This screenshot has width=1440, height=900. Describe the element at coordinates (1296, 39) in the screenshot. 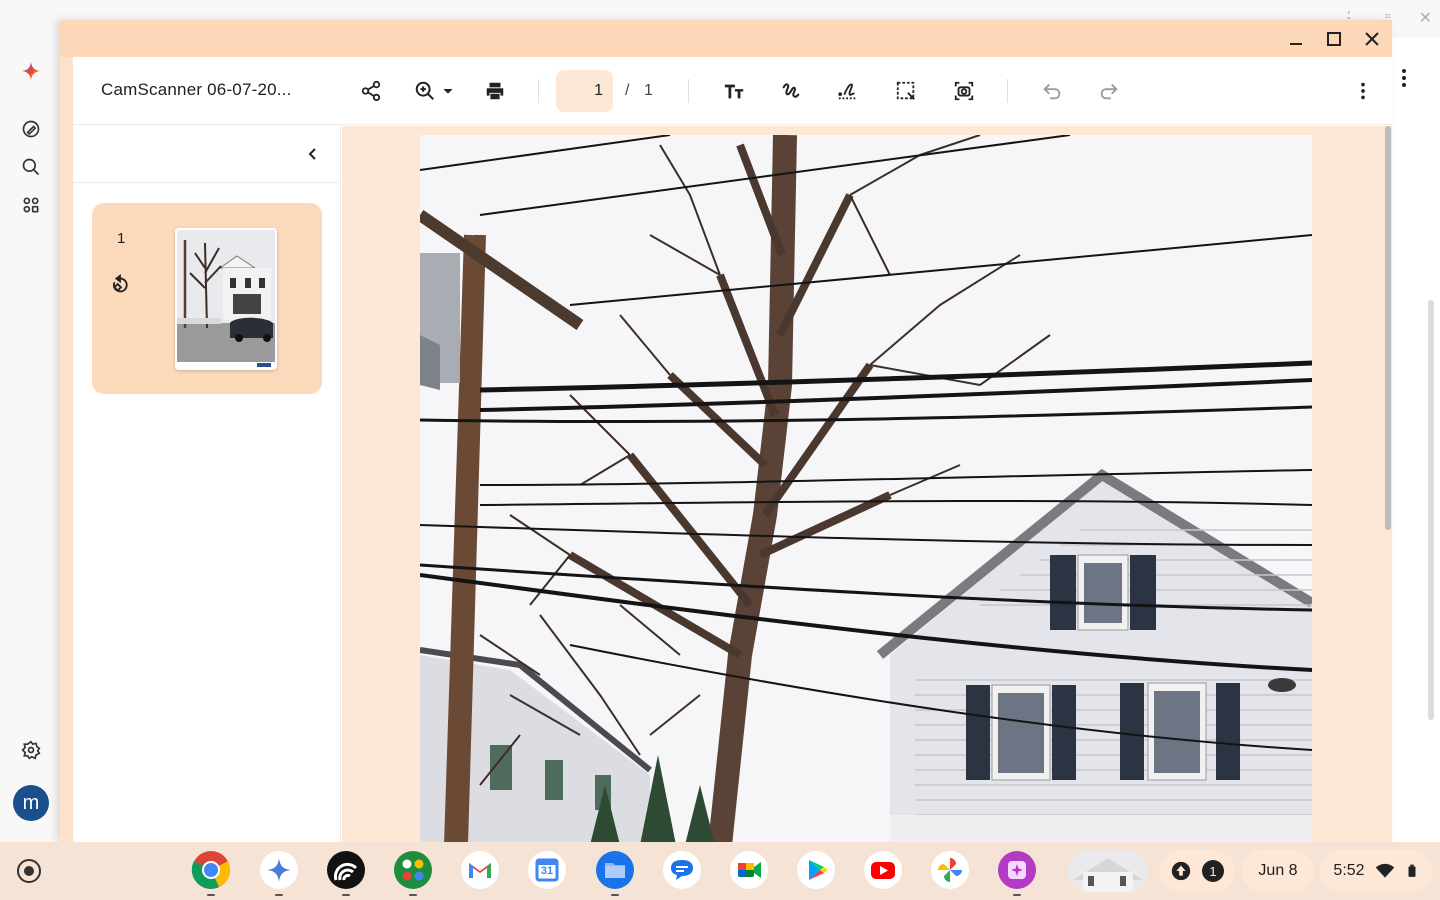

I see `minimize-icon` at that location.